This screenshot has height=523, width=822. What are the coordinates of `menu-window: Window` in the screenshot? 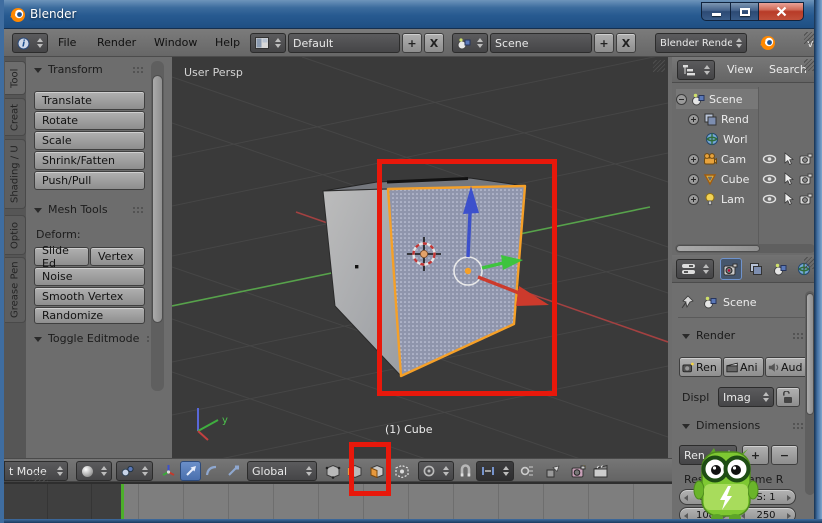 It's located at (175, 42).